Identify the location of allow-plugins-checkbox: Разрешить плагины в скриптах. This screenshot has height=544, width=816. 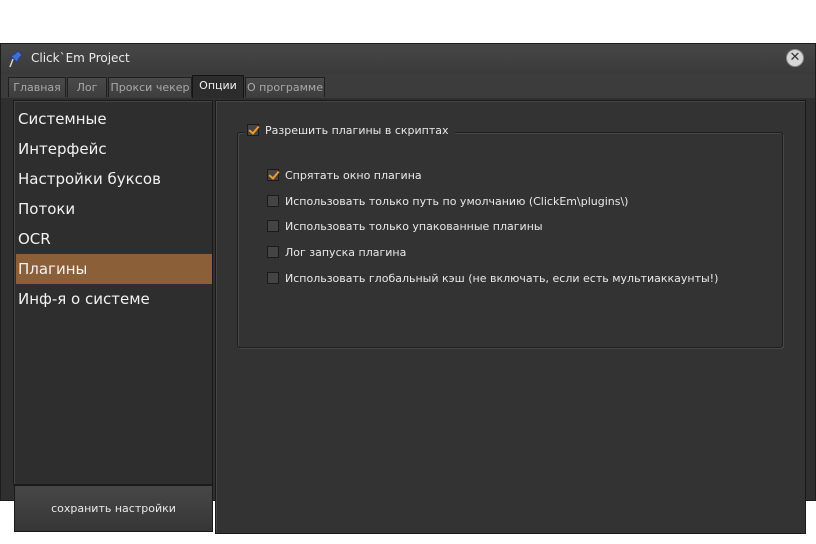
(350, 130).